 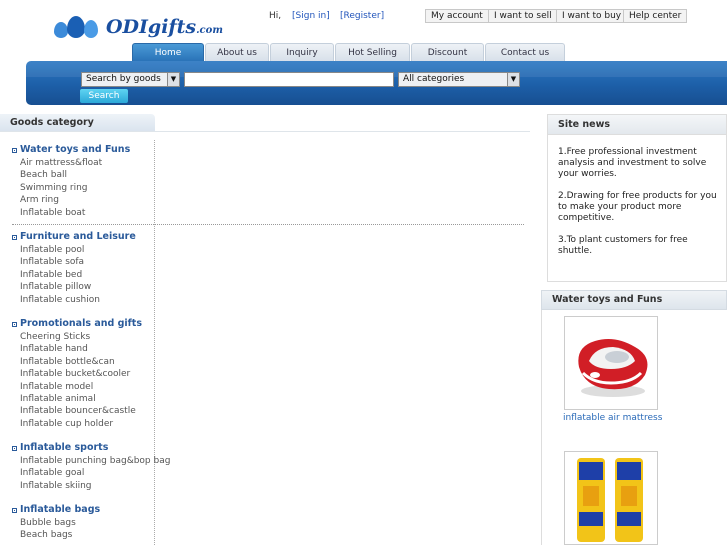 I want to click on category-item: Inflatable animal, so click(x=81, y=399).